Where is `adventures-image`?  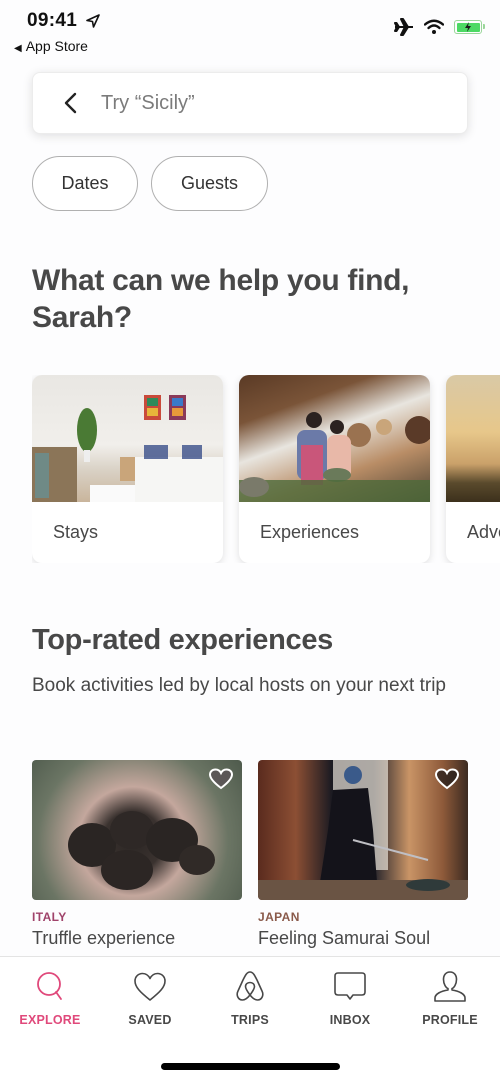 adventures-image is located at coordinates (473, 438).